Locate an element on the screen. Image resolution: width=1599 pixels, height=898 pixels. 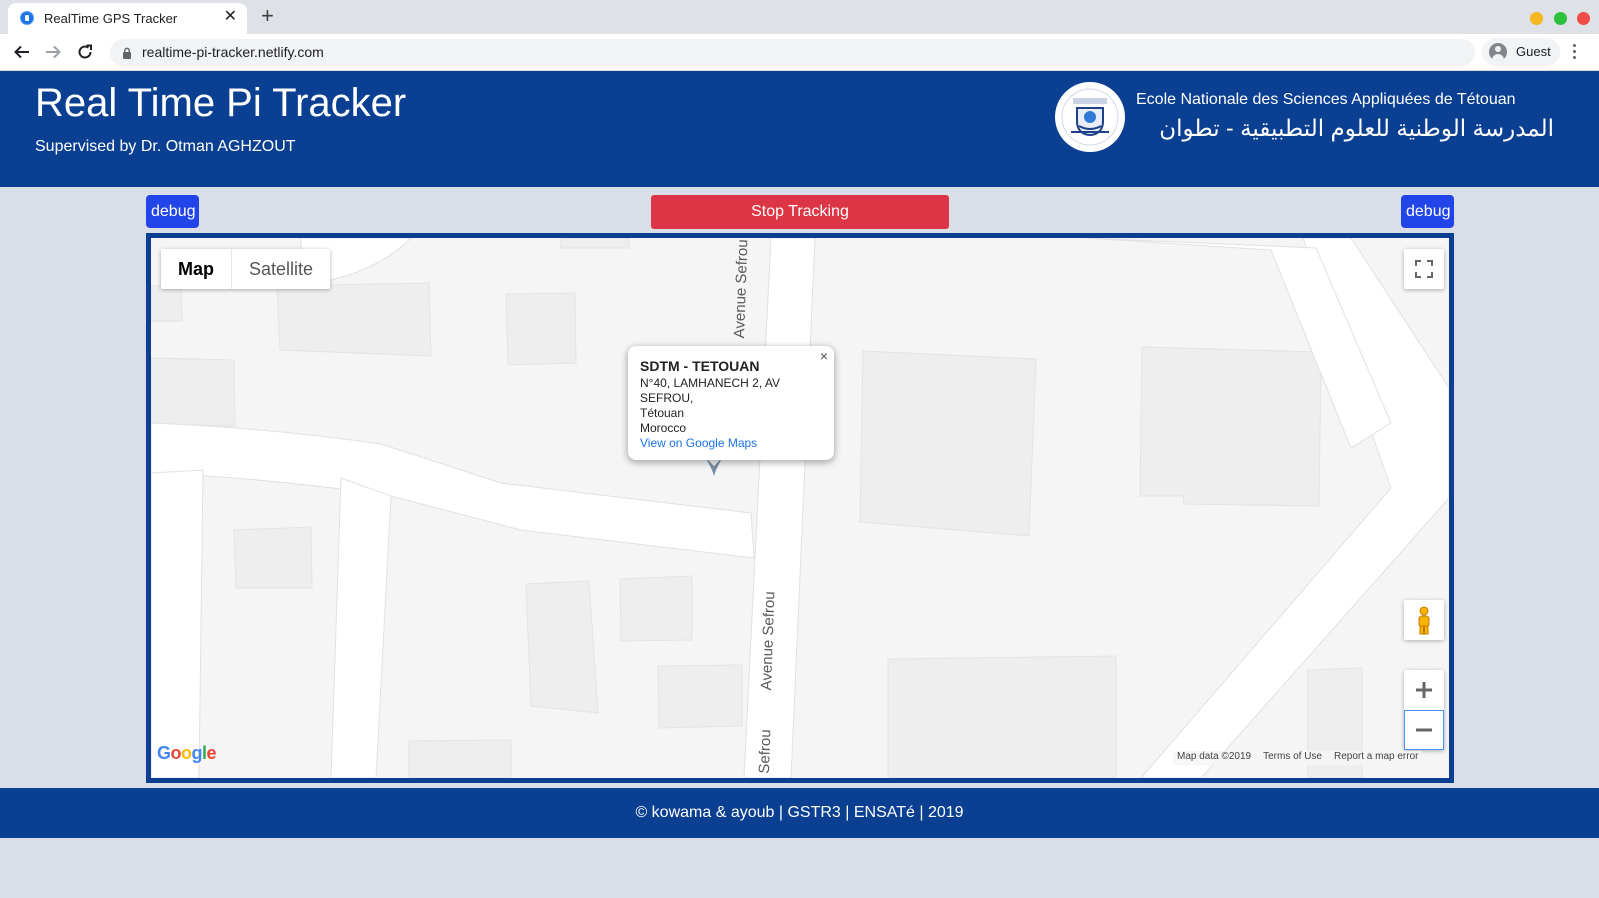
info-window-address-line: Tétouan is located at coordinates (662, 413).